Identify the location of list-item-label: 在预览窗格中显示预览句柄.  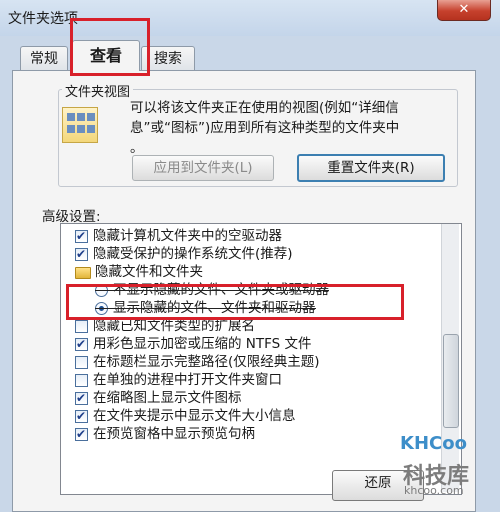
(174, 434).